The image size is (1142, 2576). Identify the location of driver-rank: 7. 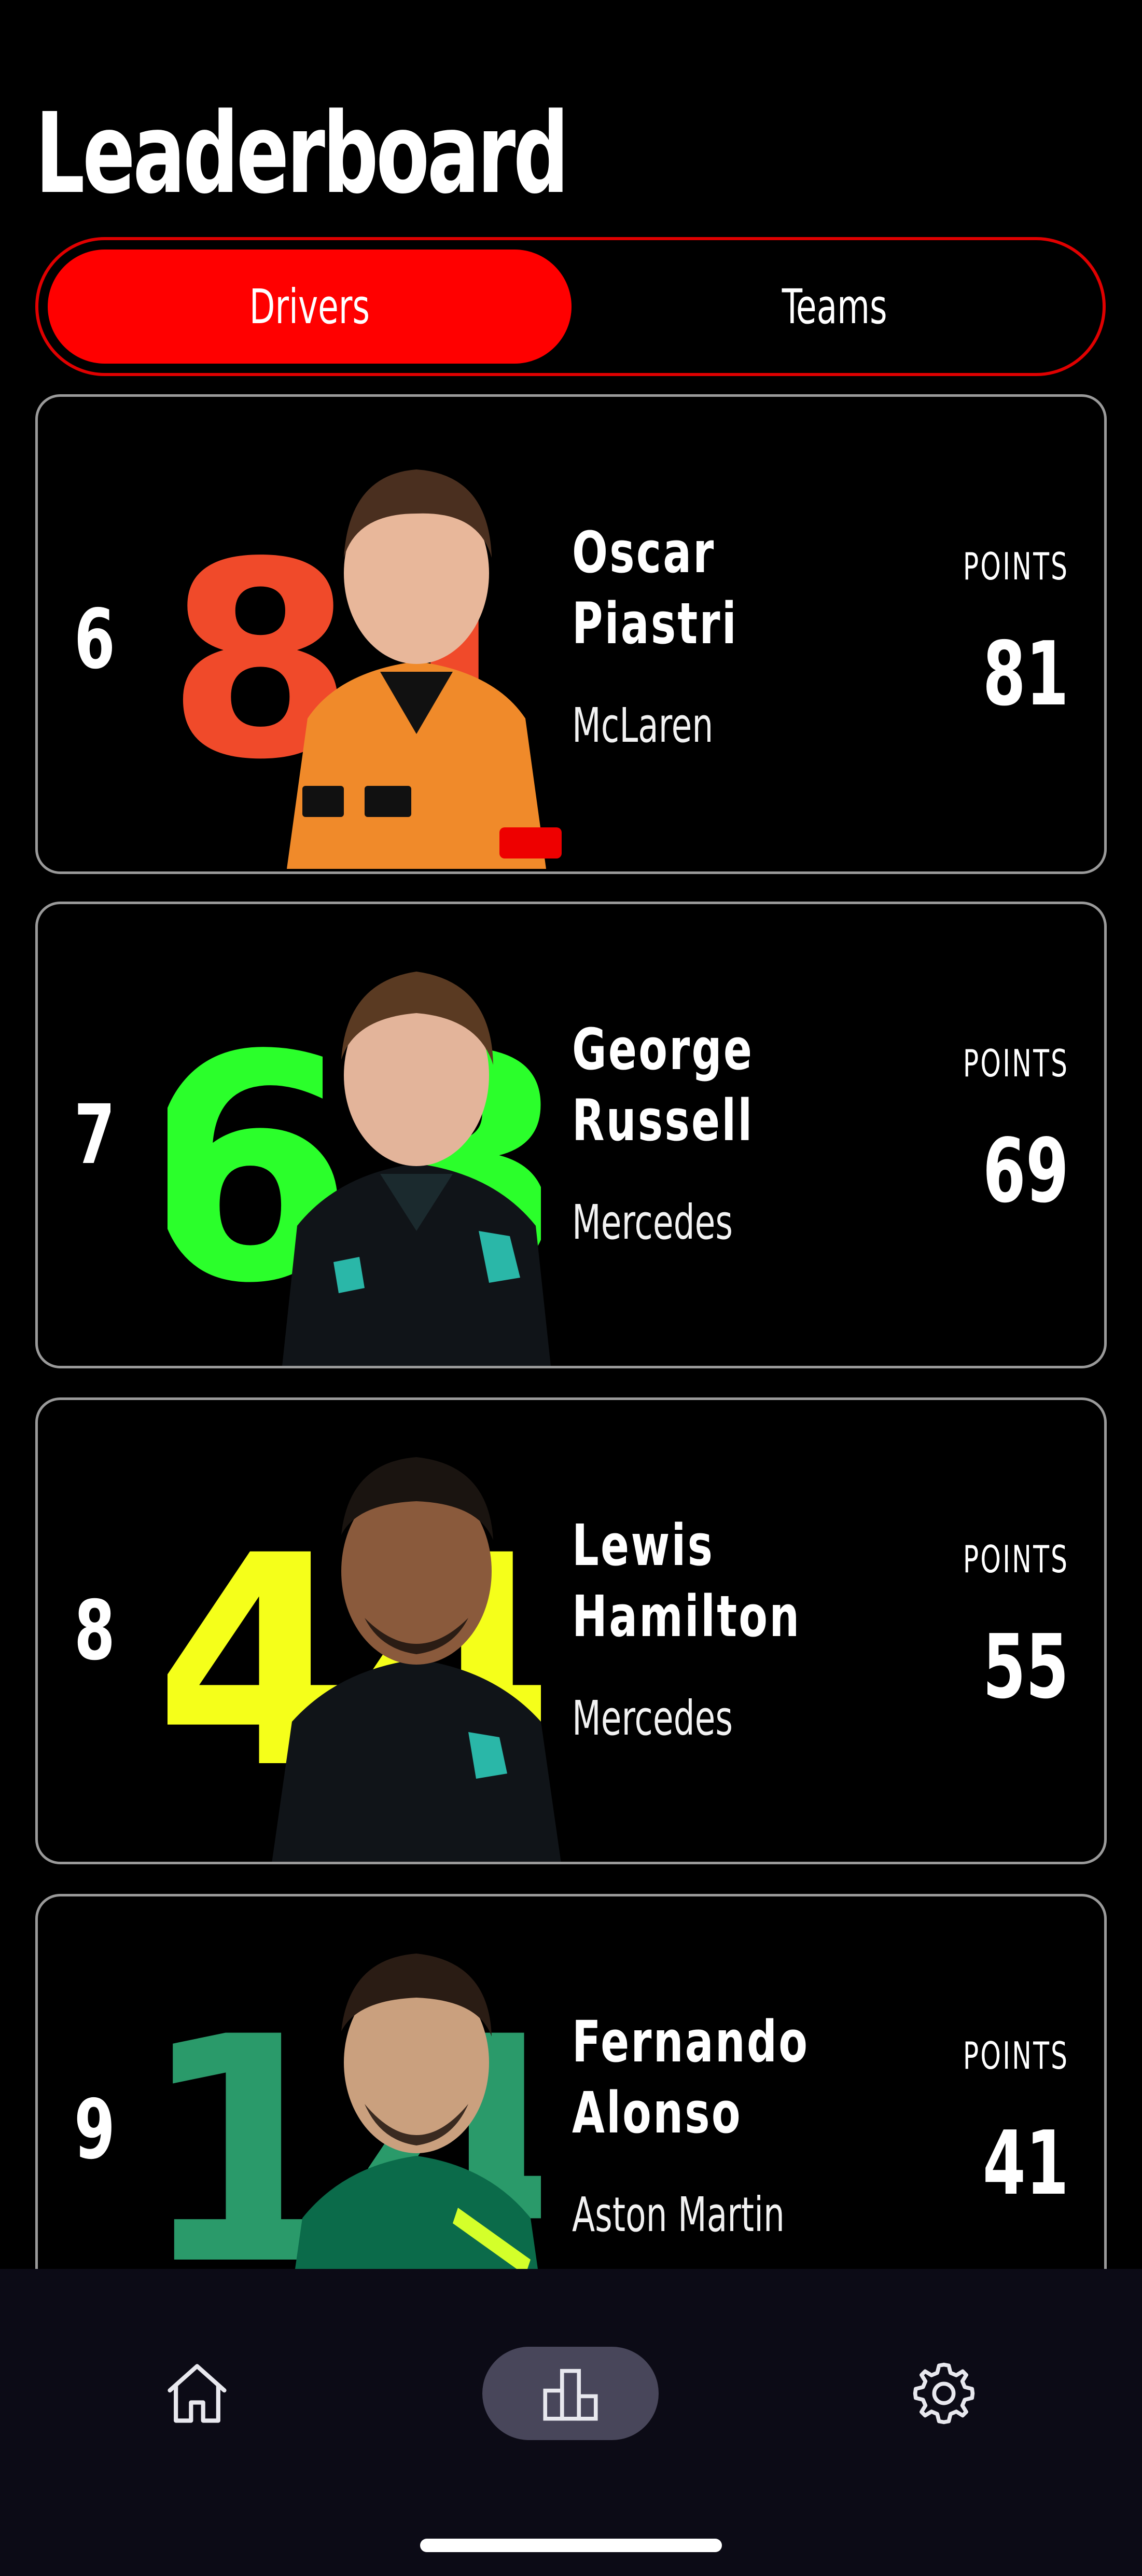
(95, 1135).